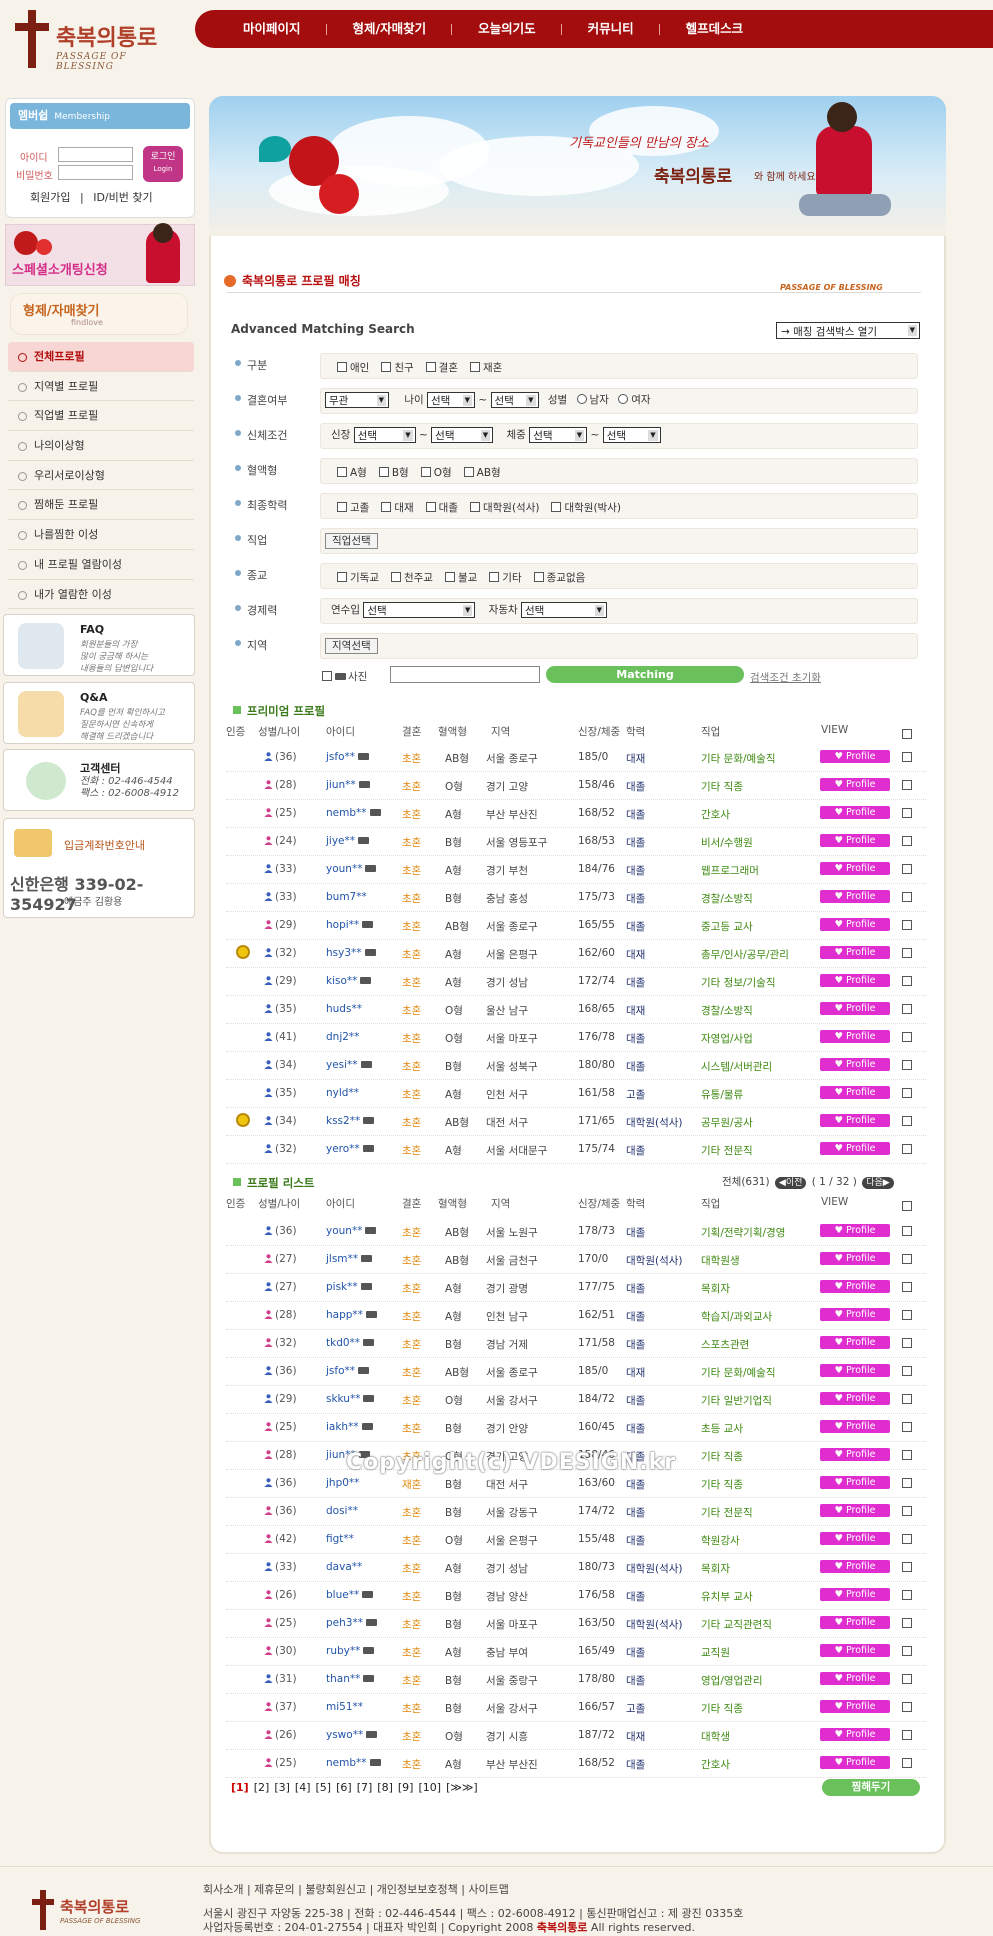 Image resolution: width=993 pixels, height=1936 pixels. Describe the element at coordinates (163, 164) in the screenshot. I see `login-button: 로그인 Login` at that location.